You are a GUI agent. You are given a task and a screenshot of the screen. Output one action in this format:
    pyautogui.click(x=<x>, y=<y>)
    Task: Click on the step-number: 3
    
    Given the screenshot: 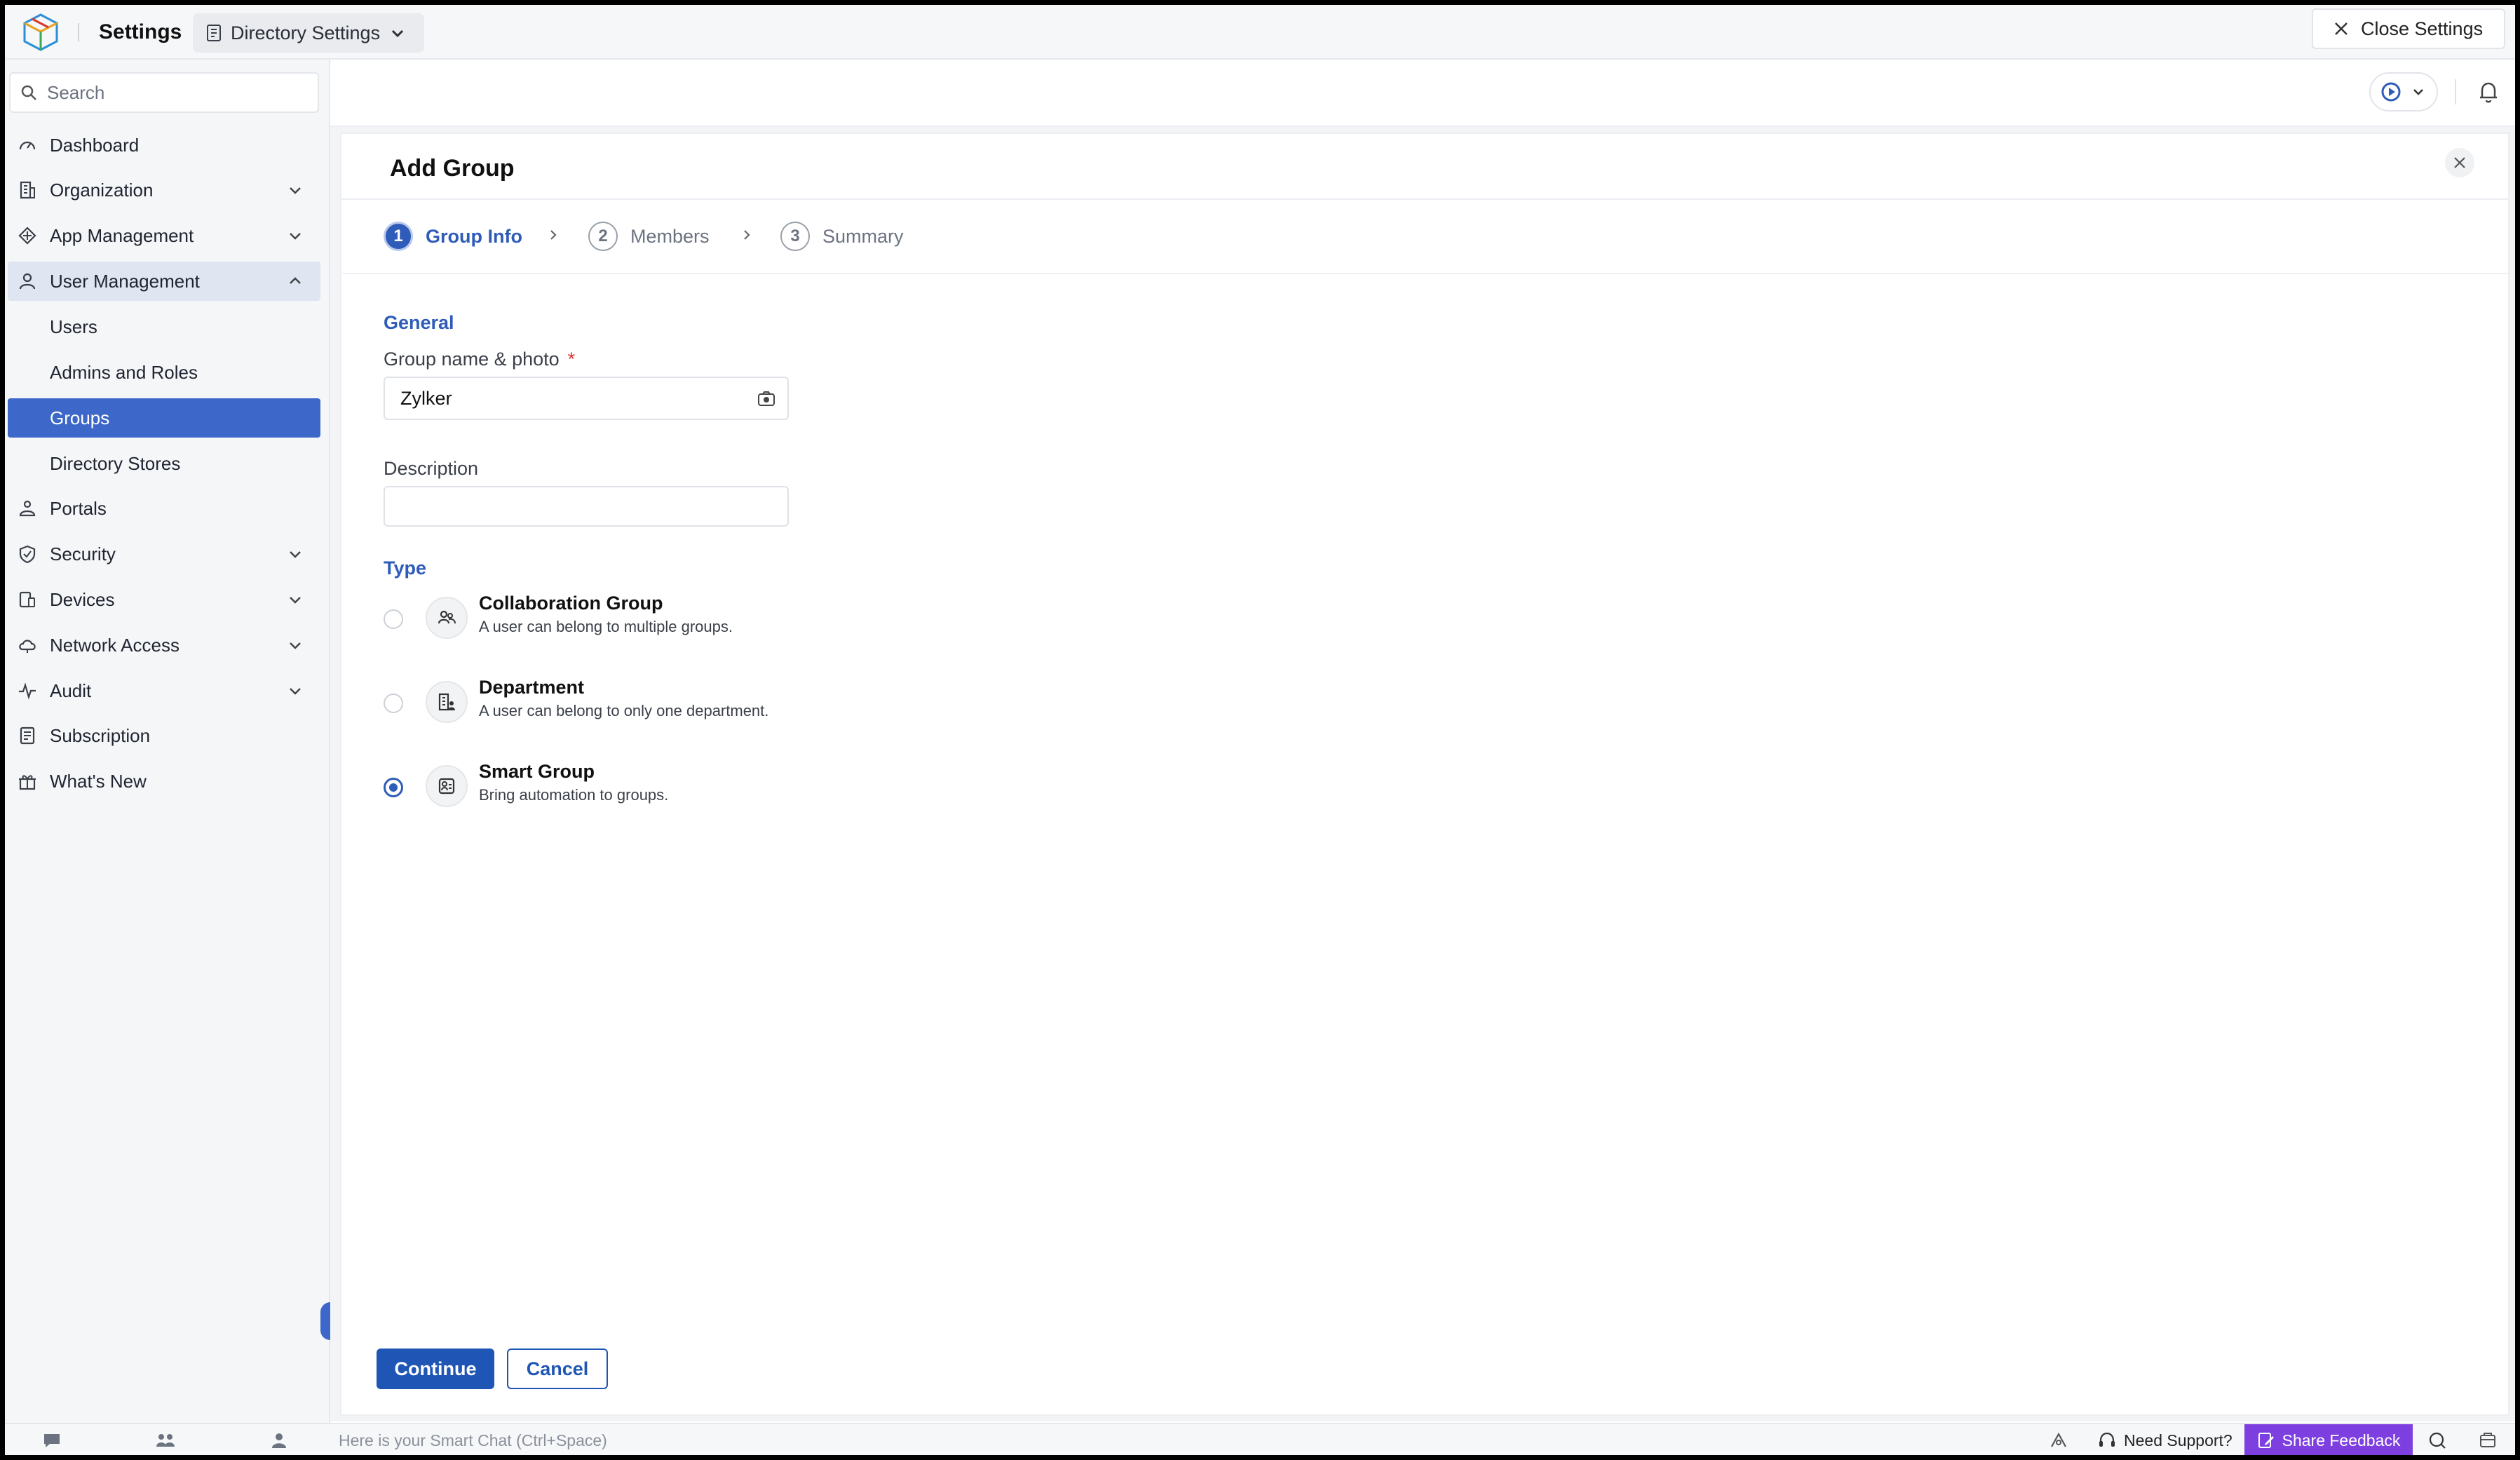 What is the action you would take?
    pyautogui.click(x=795, y=236)
    